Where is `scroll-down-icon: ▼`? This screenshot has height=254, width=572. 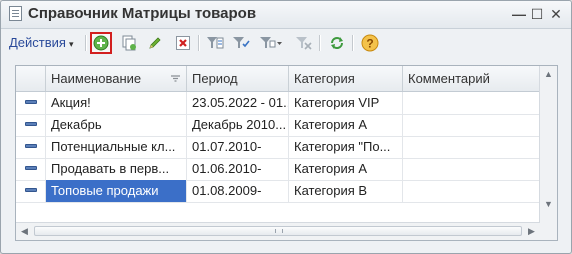
scroll-down-icon: ▼ is located at coordinates (548, 204).